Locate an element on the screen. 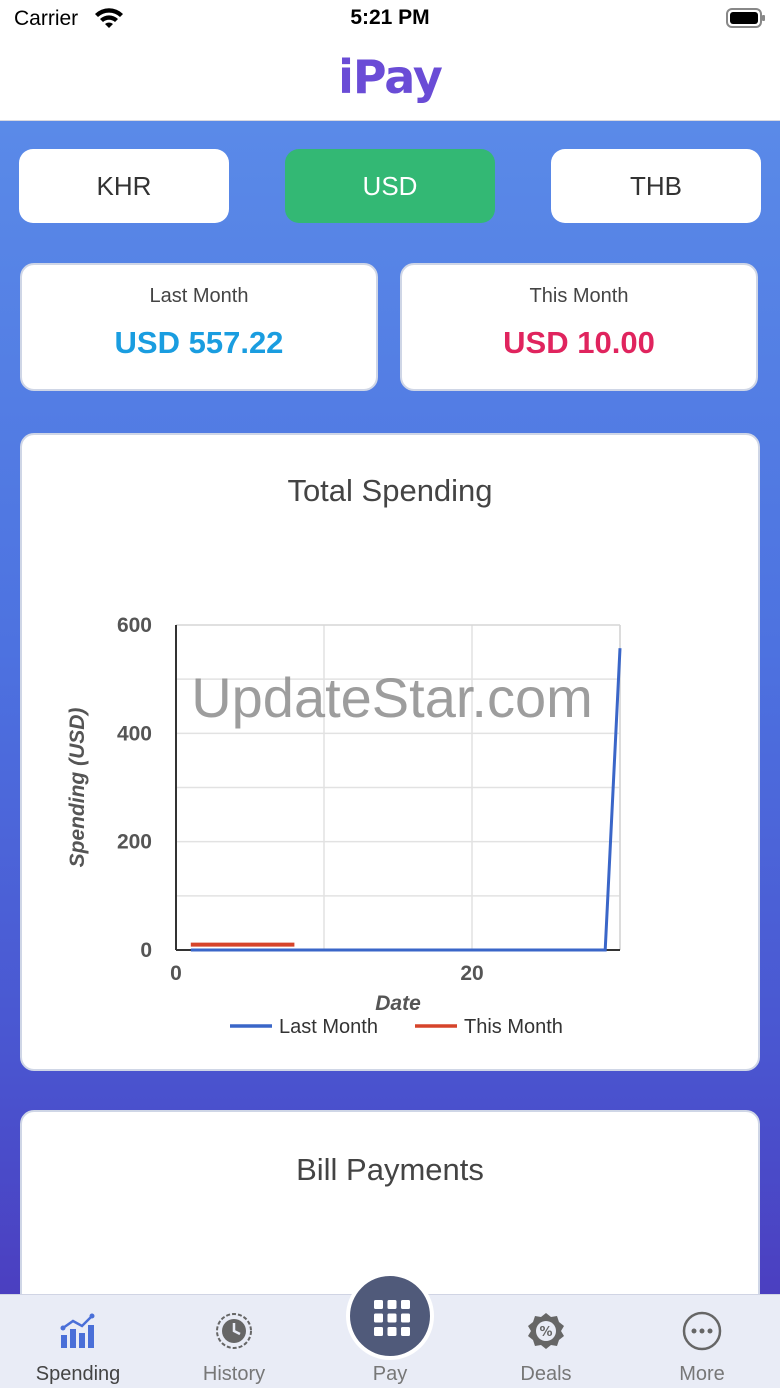 This screenshot has height=1388, width=780. x-tick-label: 0 is located at coordinates (176, 973).